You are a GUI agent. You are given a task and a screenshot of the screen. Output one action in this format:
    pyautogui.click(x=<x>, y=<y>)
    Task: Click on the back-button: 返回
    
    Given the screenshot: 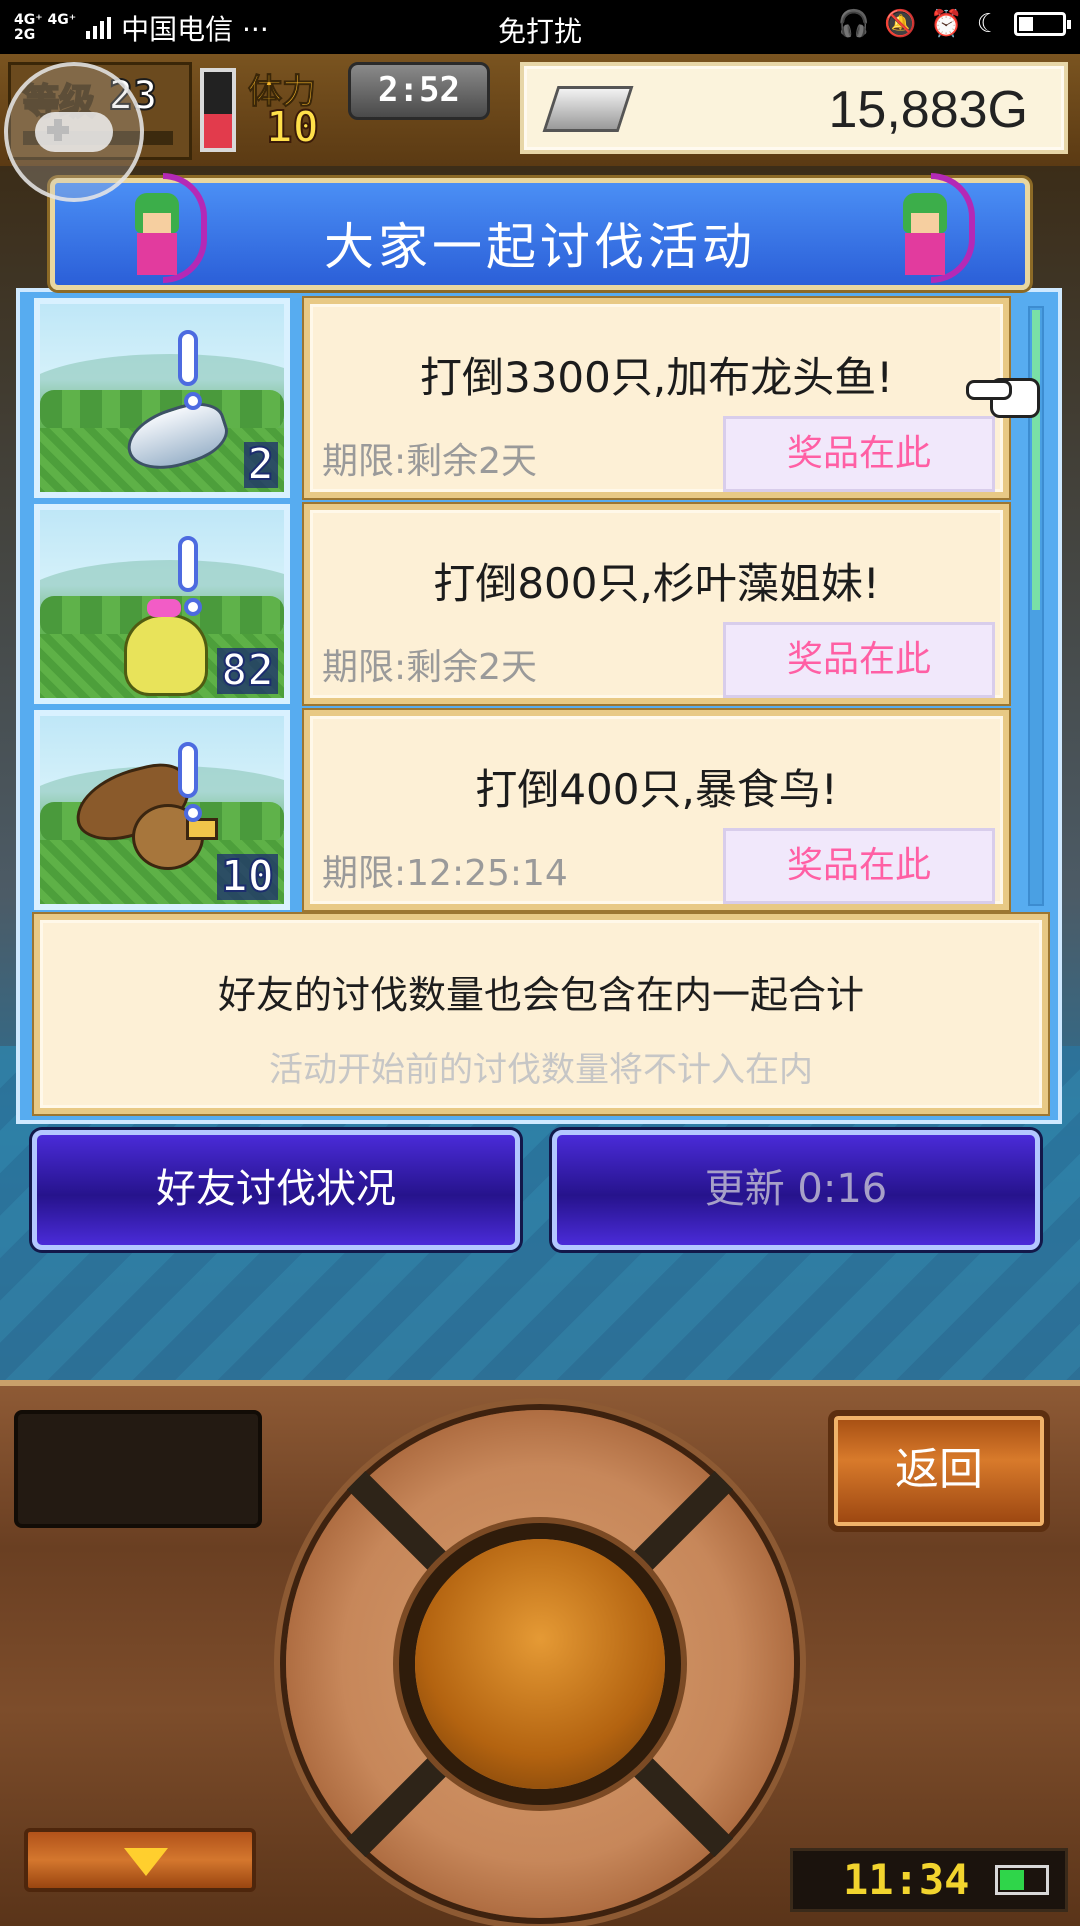 What is the action you would take?
    pyautogui.click(x=939, y=1471)
    